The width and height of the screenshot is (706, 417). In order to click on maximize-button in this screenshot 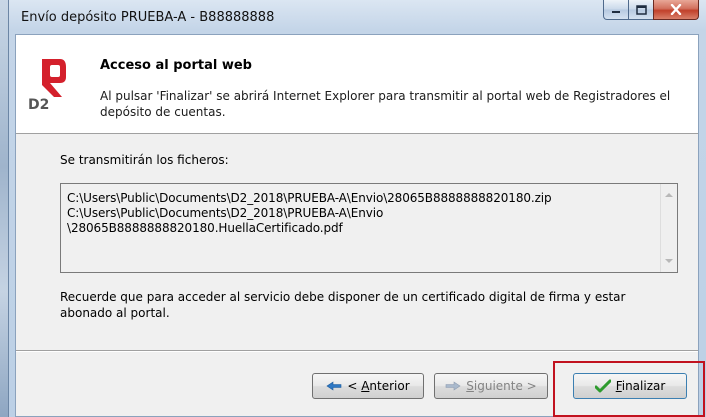, I will do `click(641, 10)`.